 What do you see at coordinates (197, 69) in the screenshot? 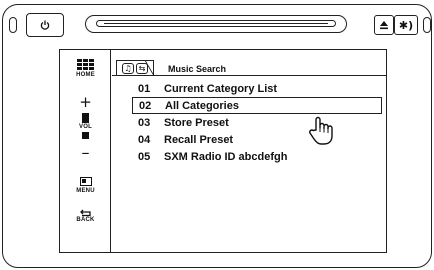
I see `page-title: Music Search` at bounding box center [197, 69].